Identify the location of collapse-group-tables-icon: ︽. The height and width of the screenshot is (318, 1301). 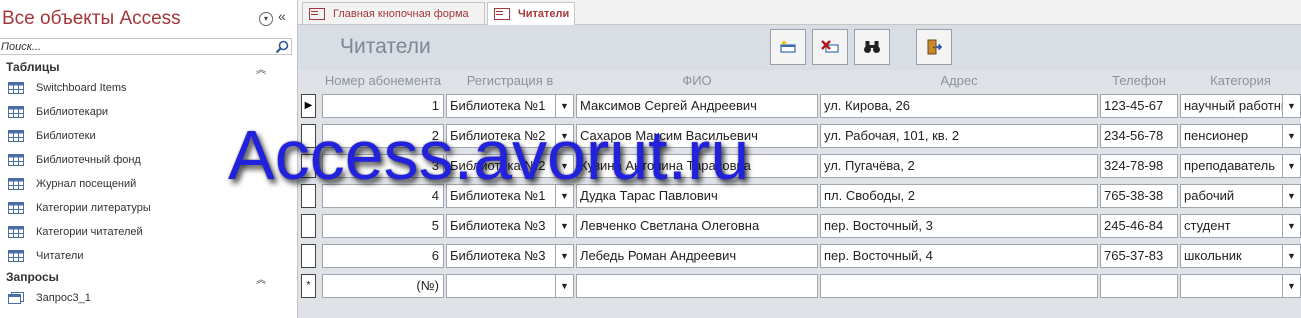
(261, 68).